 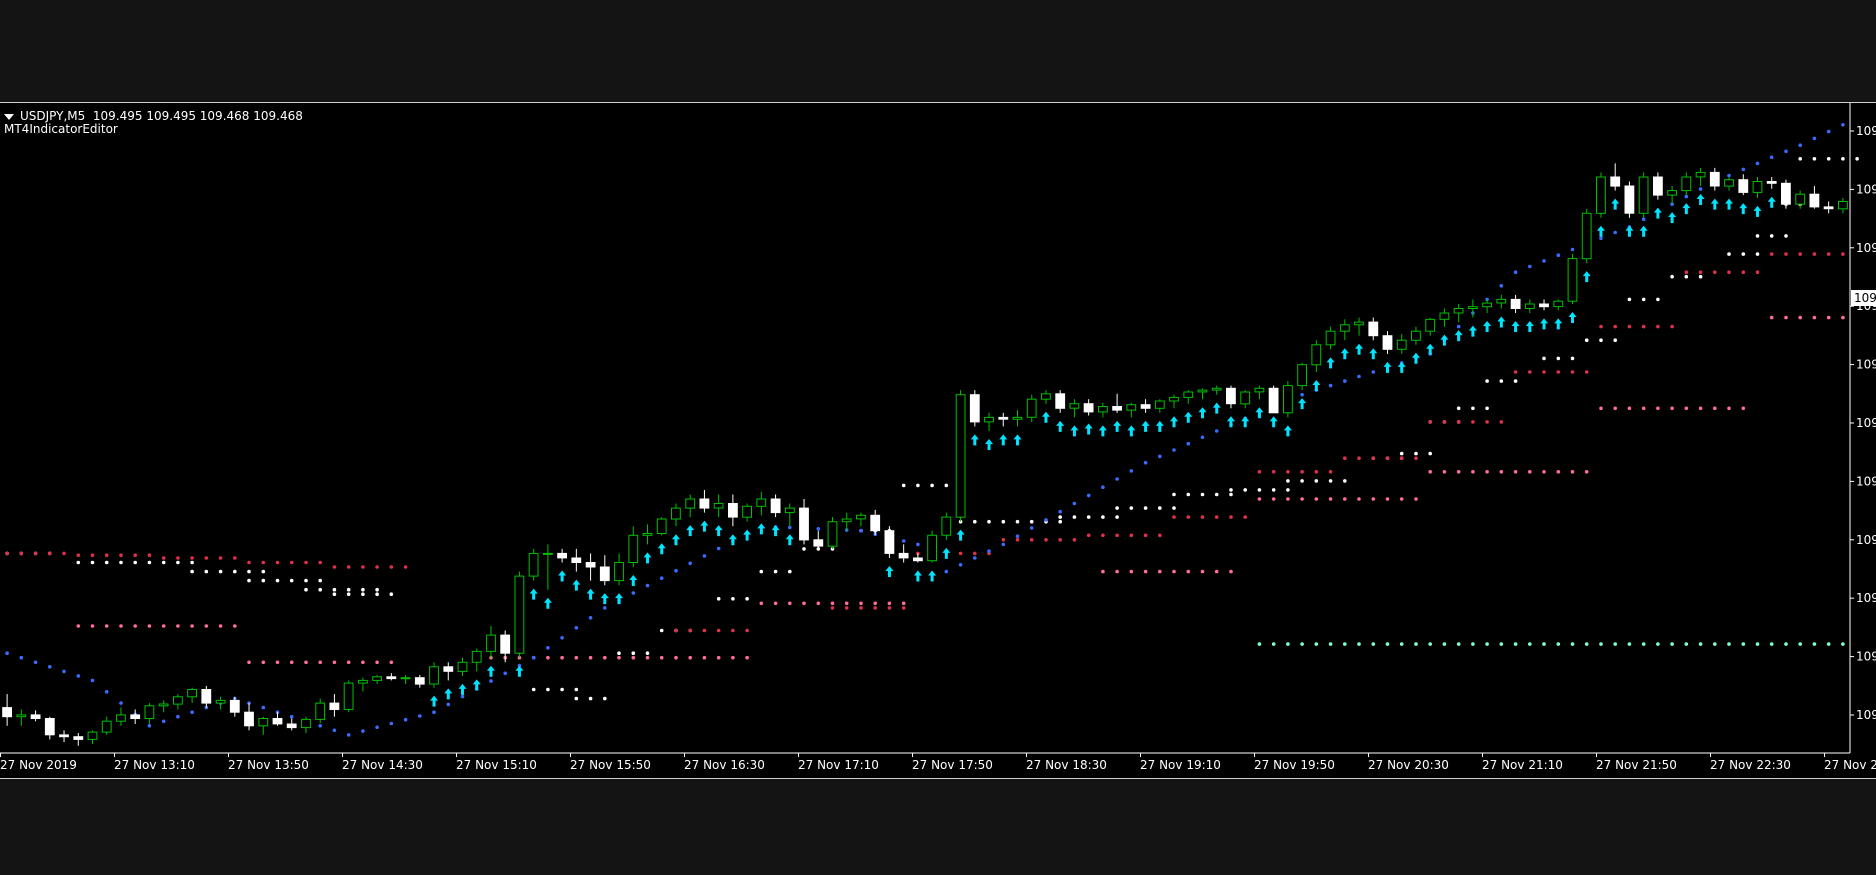 I want to click on x-tick-label: 27 Nov 22:30, so click(x=1750, y=765).